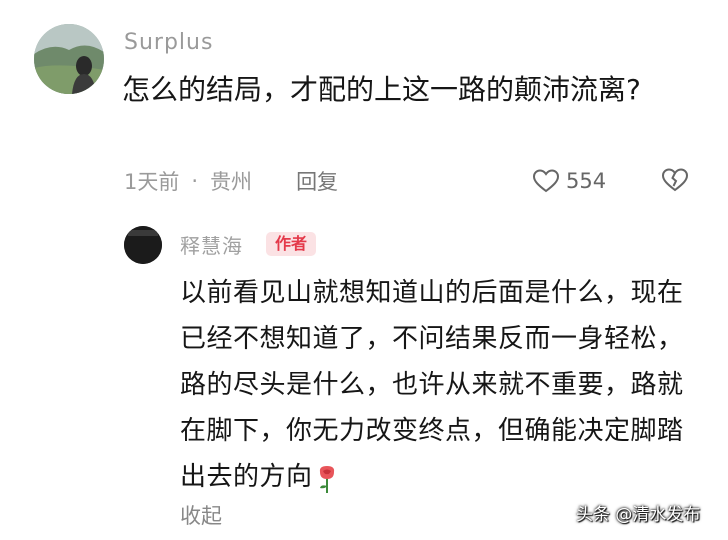 Image resolution: width=728 pixels, height=540 pixels. What do you see at coordinates (546, 181) in the screenshot?
I see `heart-icon` at bounding box center [546, 181].